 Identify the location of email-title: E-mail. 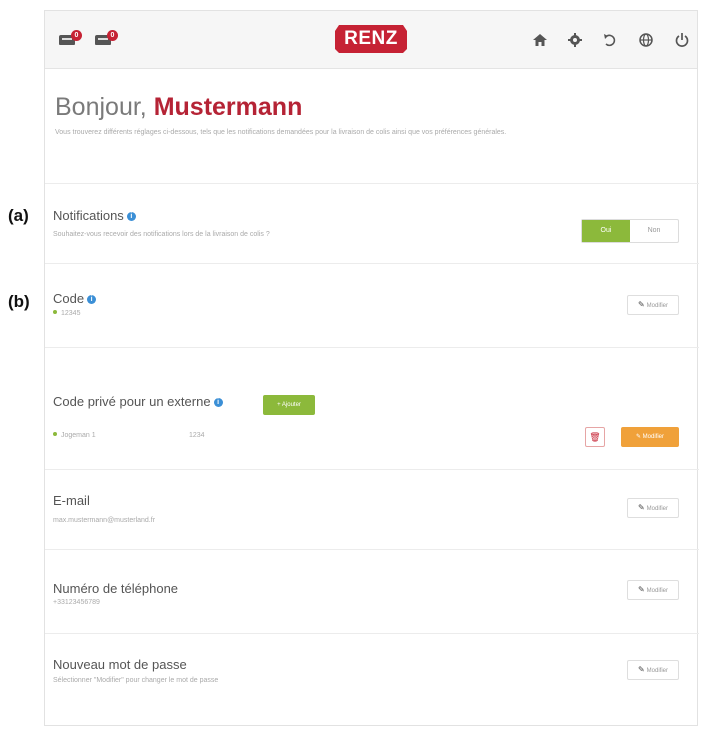
(71, 500).